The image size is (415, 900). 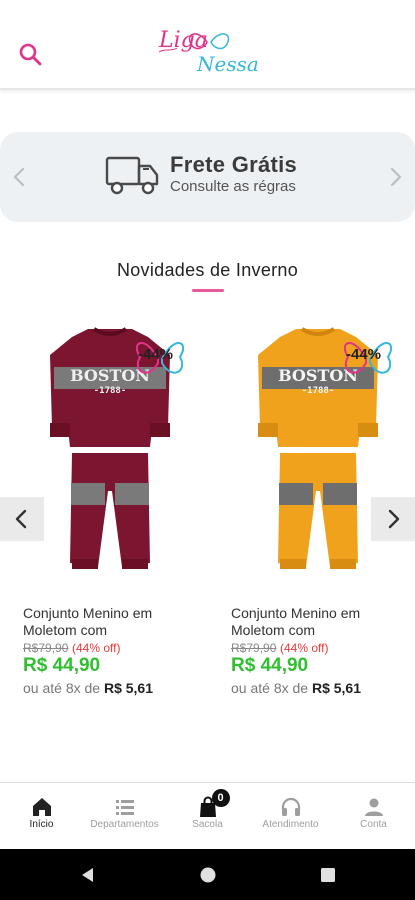 What do you see at coordinates (19, 177) in the screenshot?
I see `banner-prev-icon` at bounding box center [19, 177].